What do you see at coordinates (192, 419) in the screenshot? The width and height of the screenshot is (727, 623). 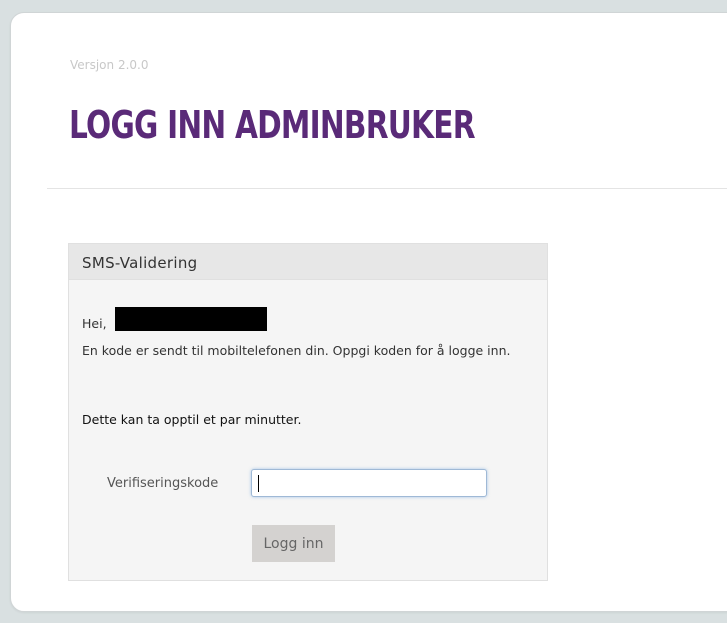 I see `wait-notice: Dette kan ta opptil et par minutter.` at bounding box center [192, 419].